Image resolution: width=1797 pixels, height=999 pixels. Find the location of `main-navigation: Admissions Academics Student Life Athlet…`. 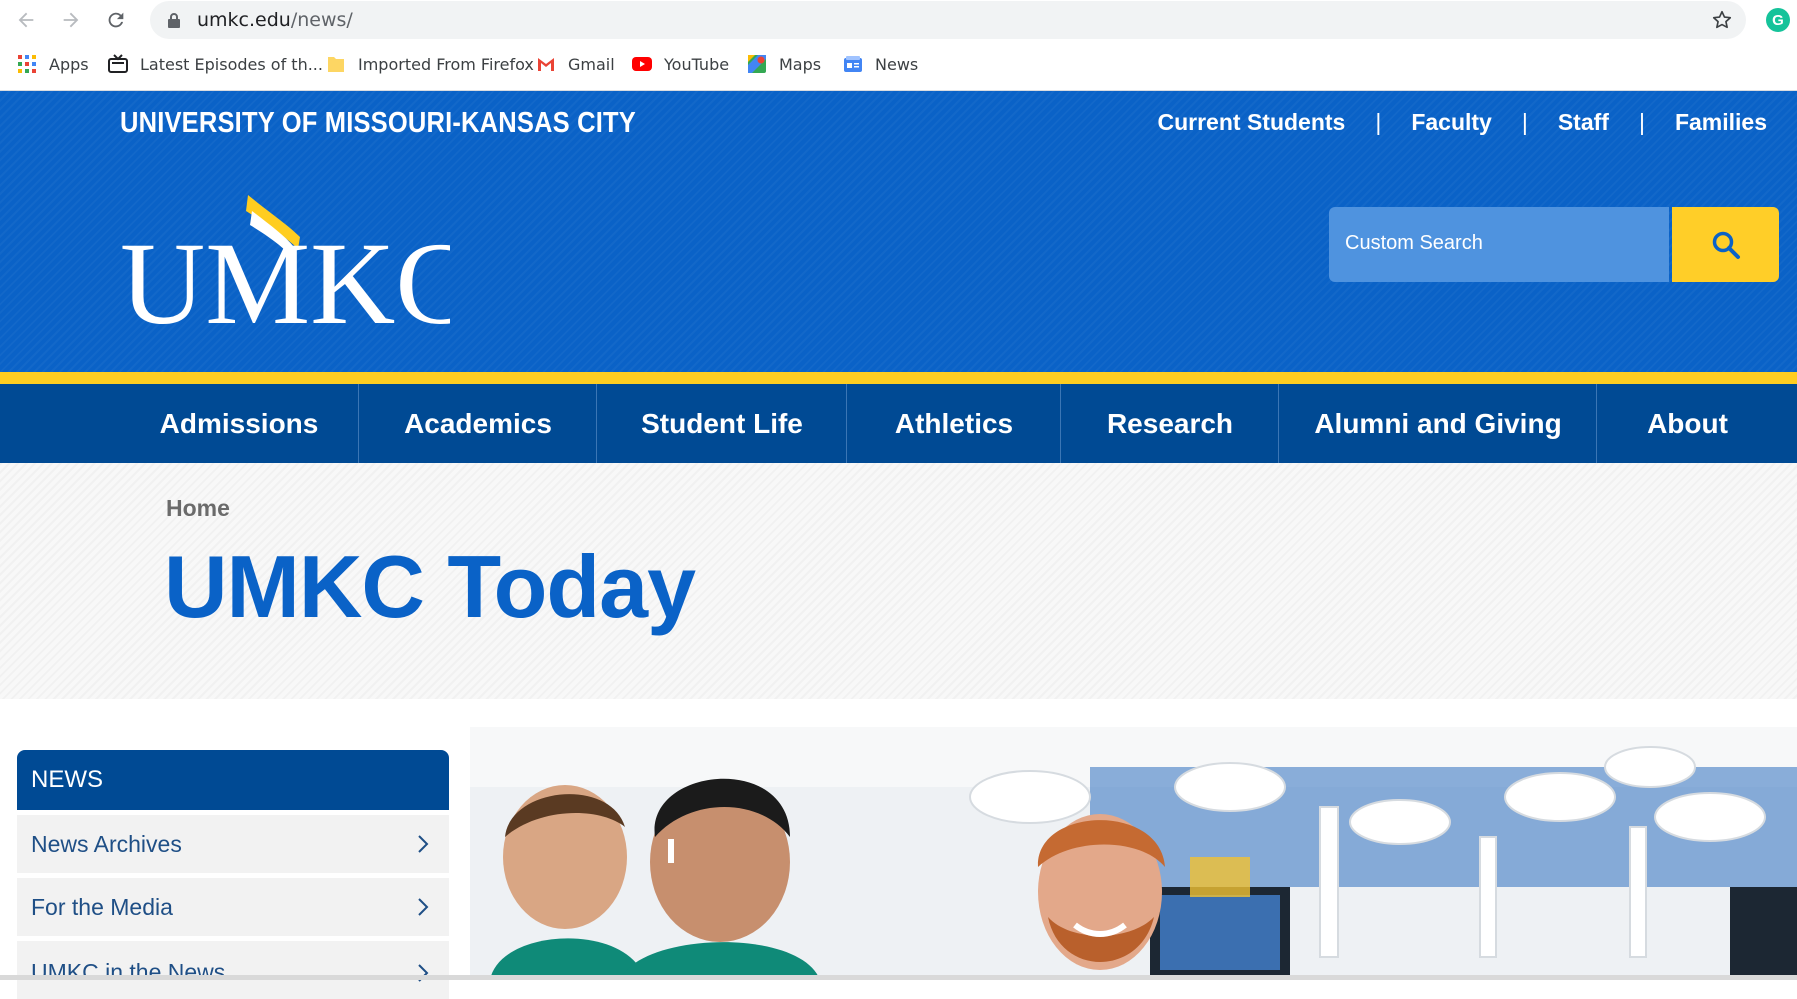

main-navigation: Admissions Academics Student Life Athlet… is located at coordinates (898, 423).